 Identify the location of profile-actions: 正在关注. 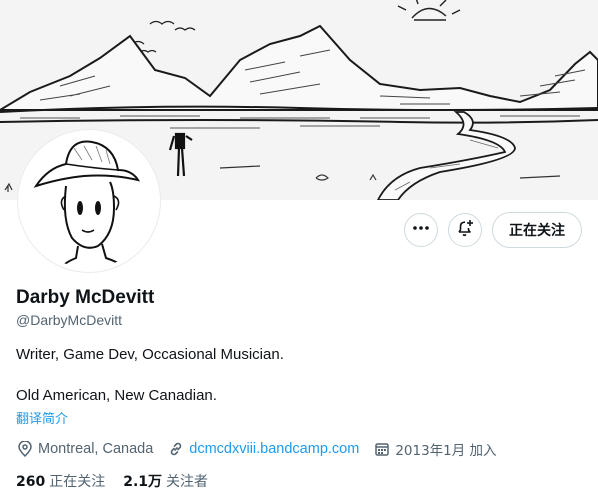
(493, 230).